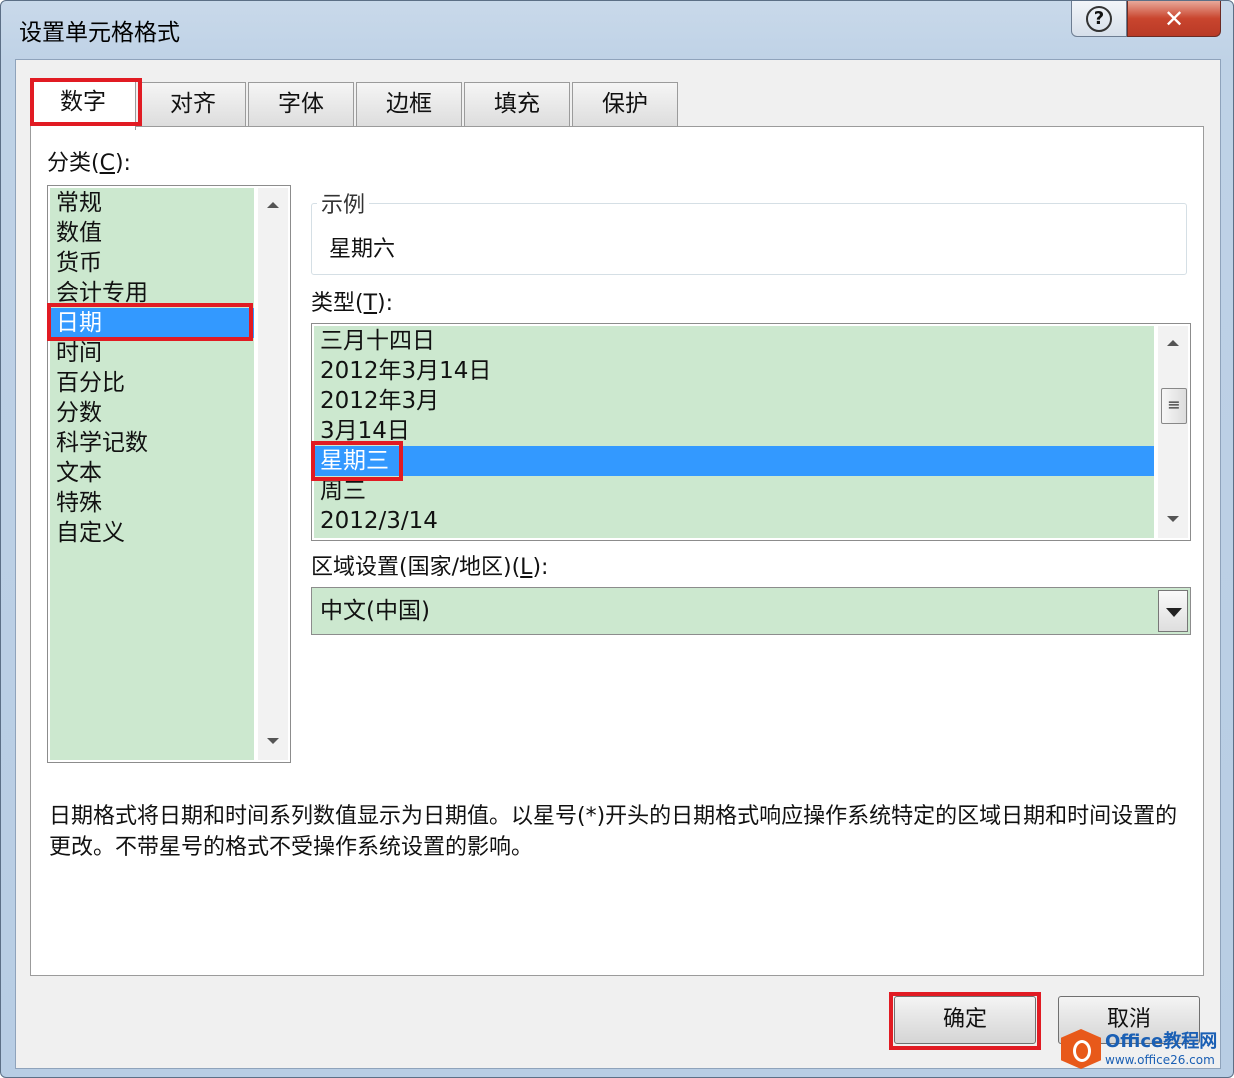  I want to click on type-scrollbar: ≡, so click(1173, 432).